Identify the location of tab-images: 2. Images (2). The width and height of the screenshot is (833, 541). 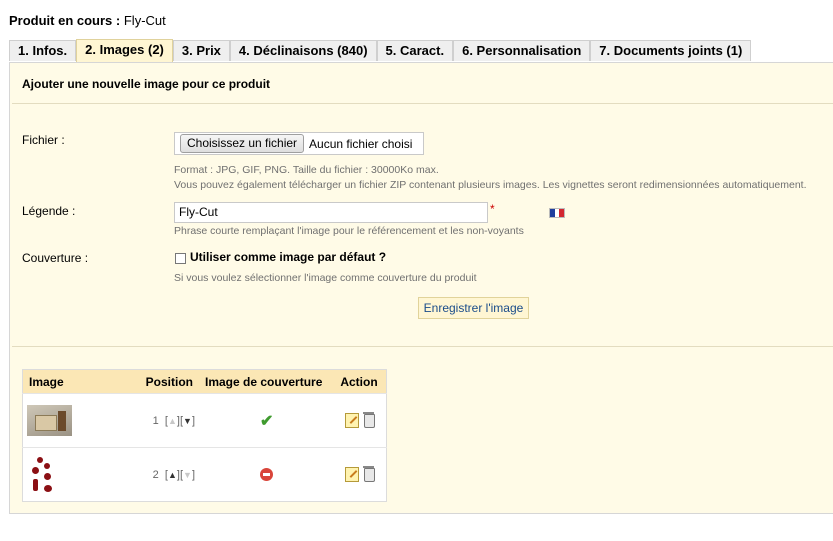
(124, 50).